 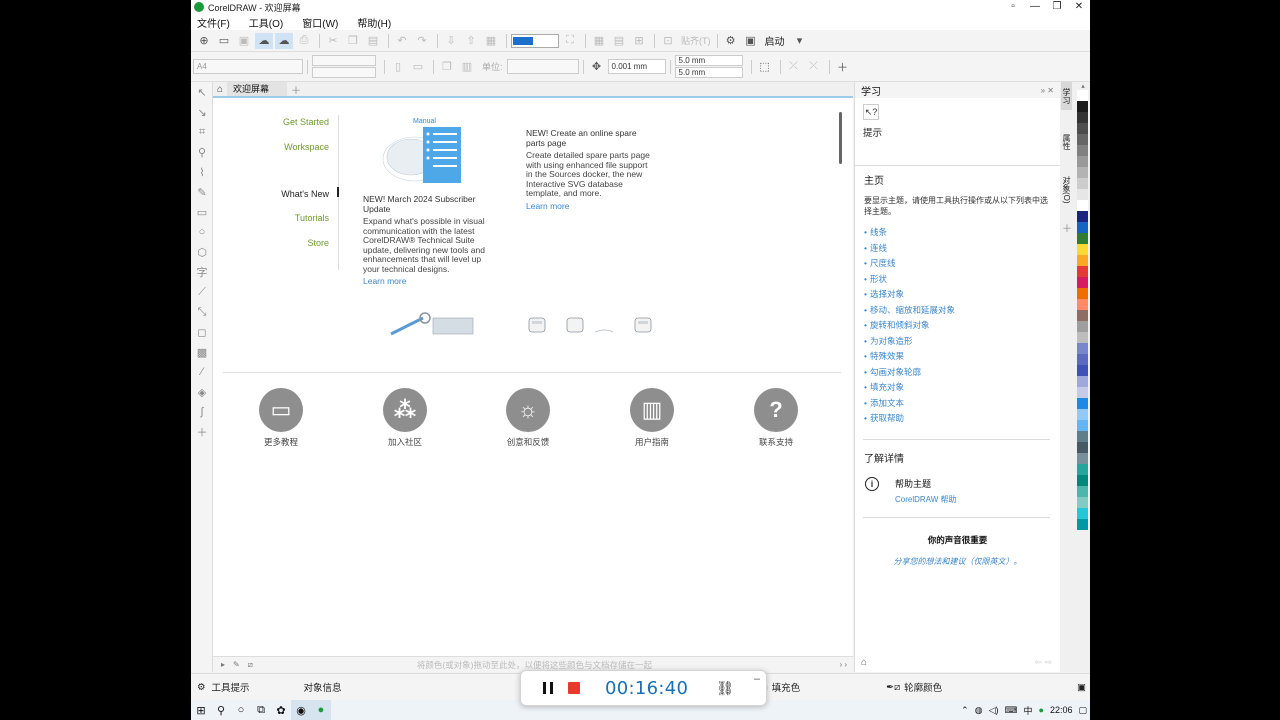 I want to click on eyedropper-icon: ✎, so click(x=236, y=664).